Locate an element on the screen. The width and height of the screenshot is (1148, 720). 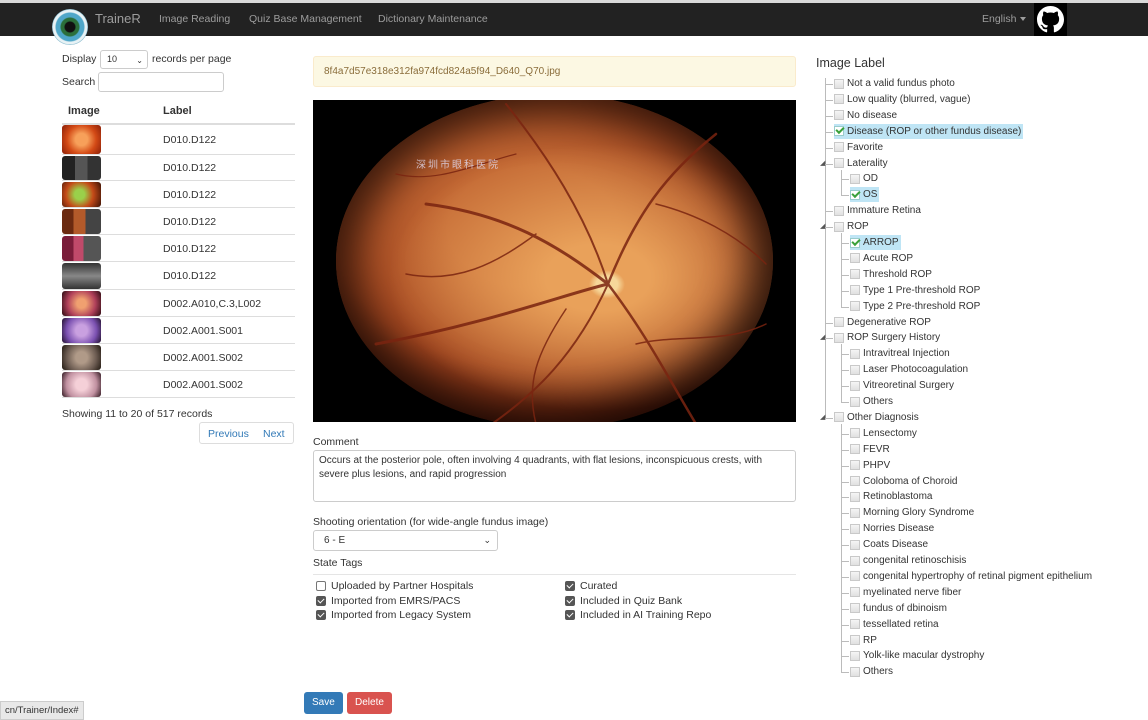
nav-dictionary-maintenance: Dictionary Maintenance is located at coordinates (433, 19).